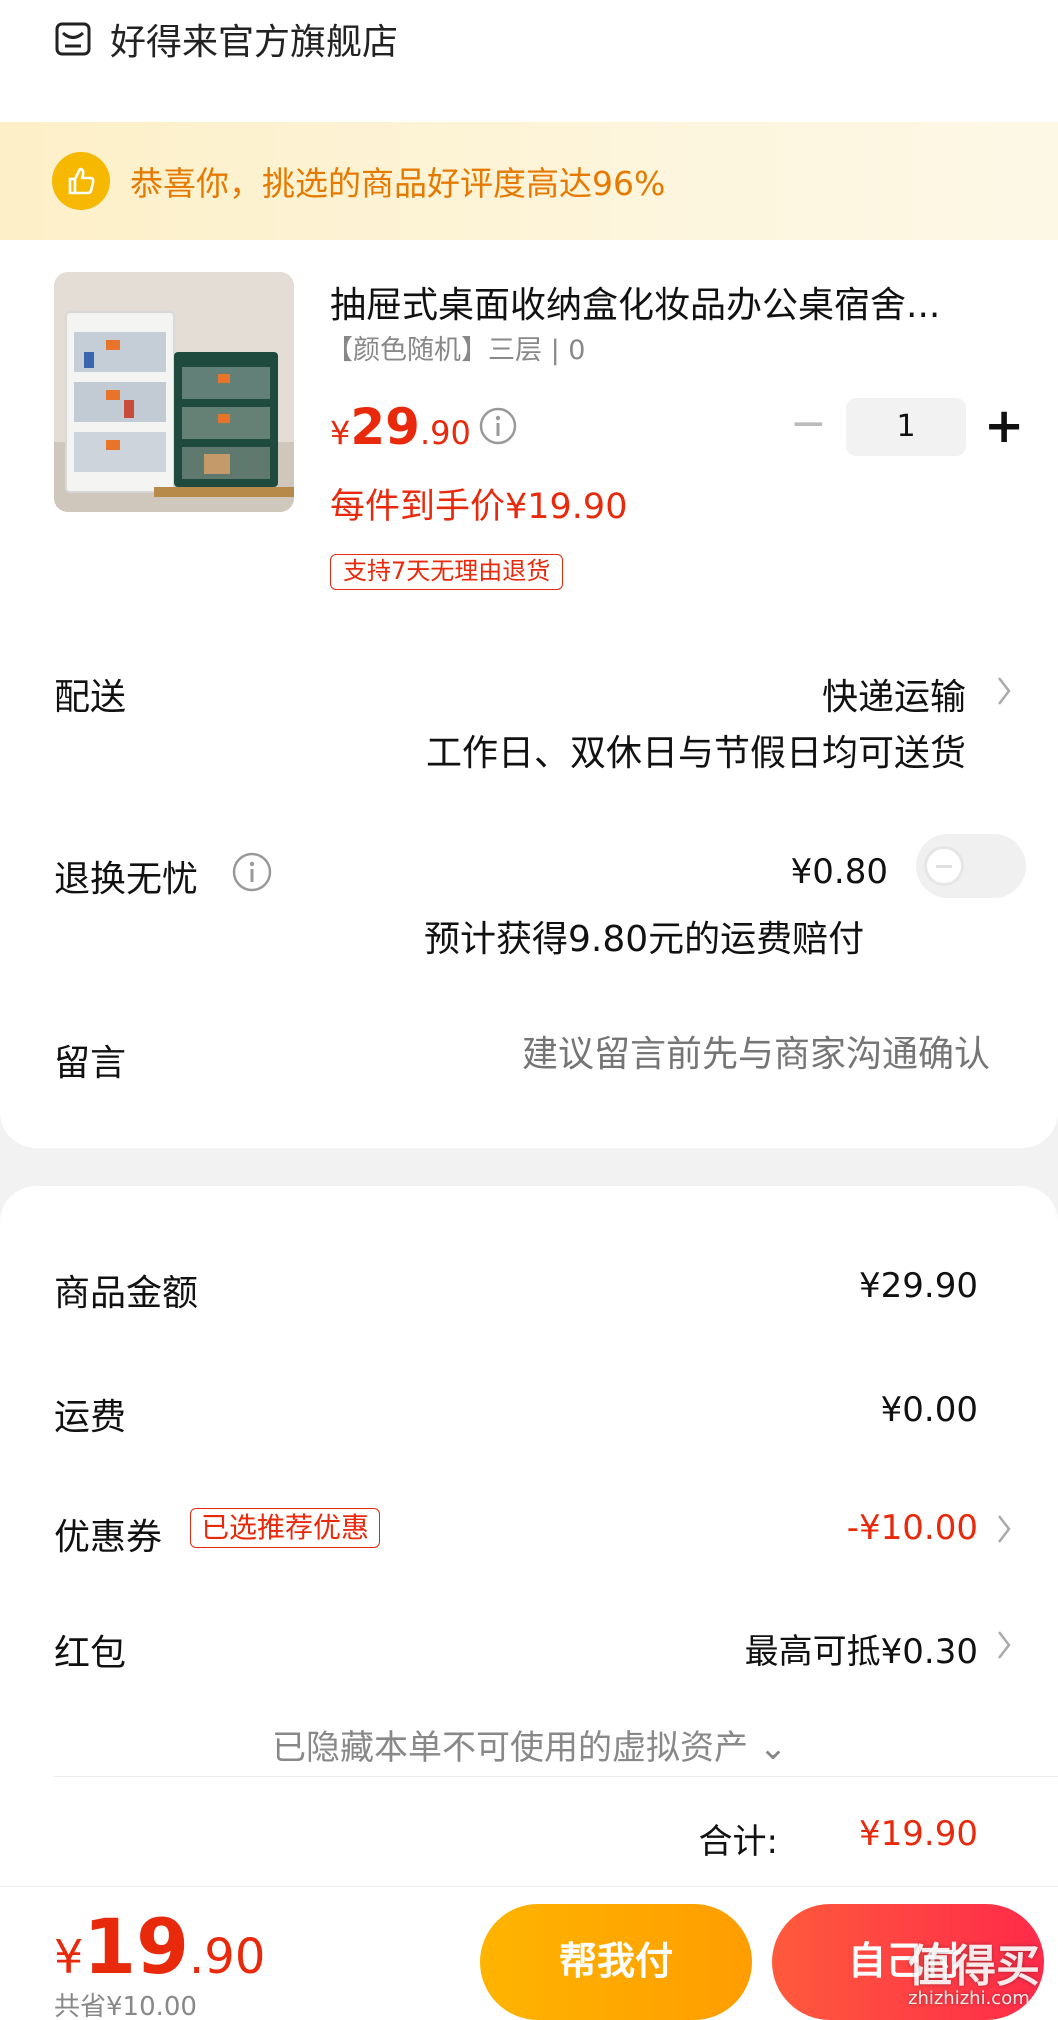 This screenshot has height=2020, width=1058. Describe the element at coordinates (556, 1776) in the screenshot. I see `divider` at that location.